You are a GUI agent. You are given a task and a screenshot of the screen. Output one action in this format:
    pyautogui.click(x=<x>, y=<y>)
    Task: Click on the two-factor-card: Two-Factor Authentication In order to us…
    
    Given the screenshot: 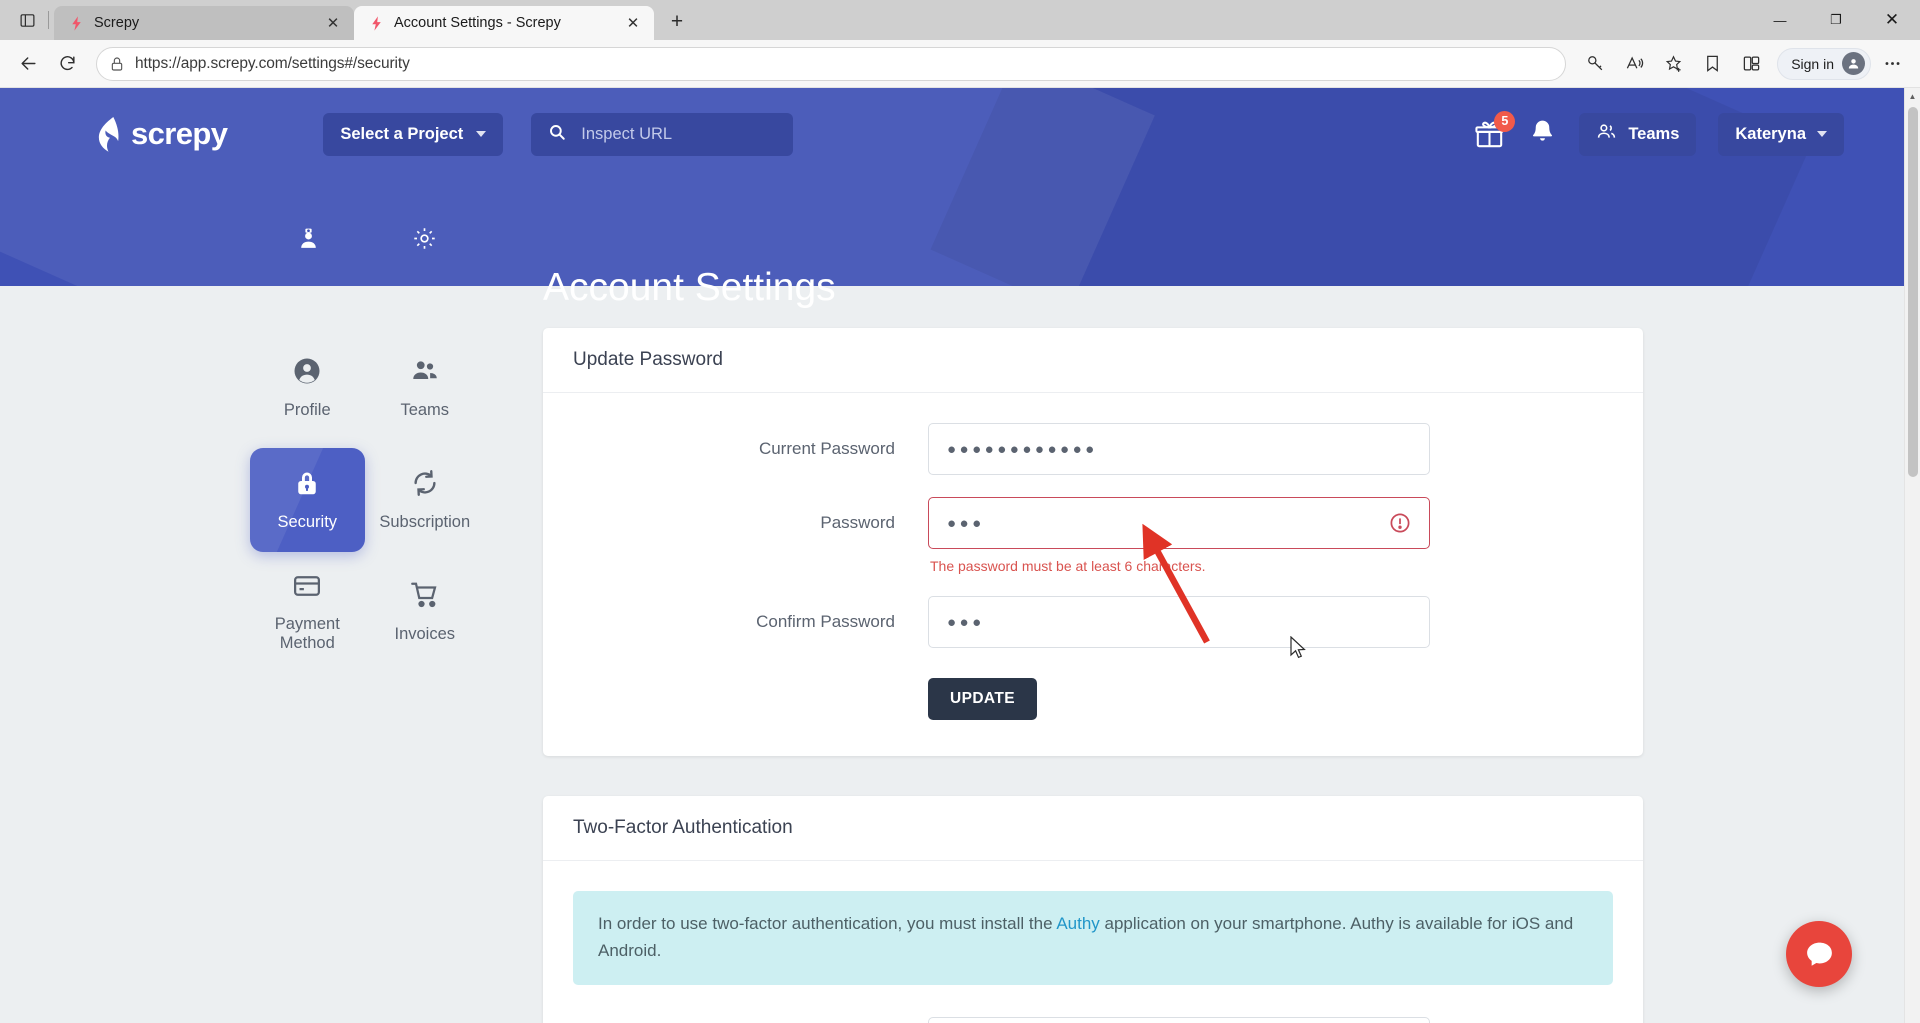 What is the action you would take?
    pyautogui.click(x=1093, y=909)
    